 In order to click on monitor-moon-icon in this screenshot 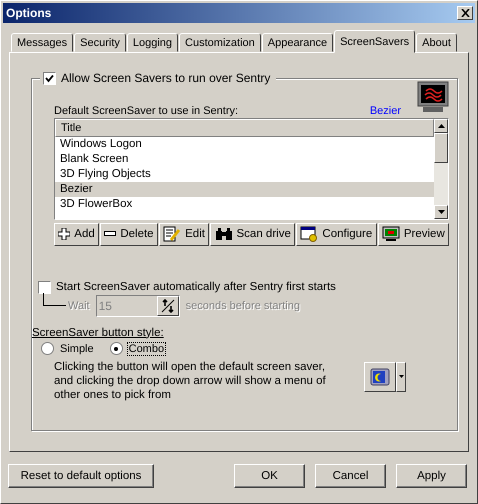, I will do `click(380, 377)`.